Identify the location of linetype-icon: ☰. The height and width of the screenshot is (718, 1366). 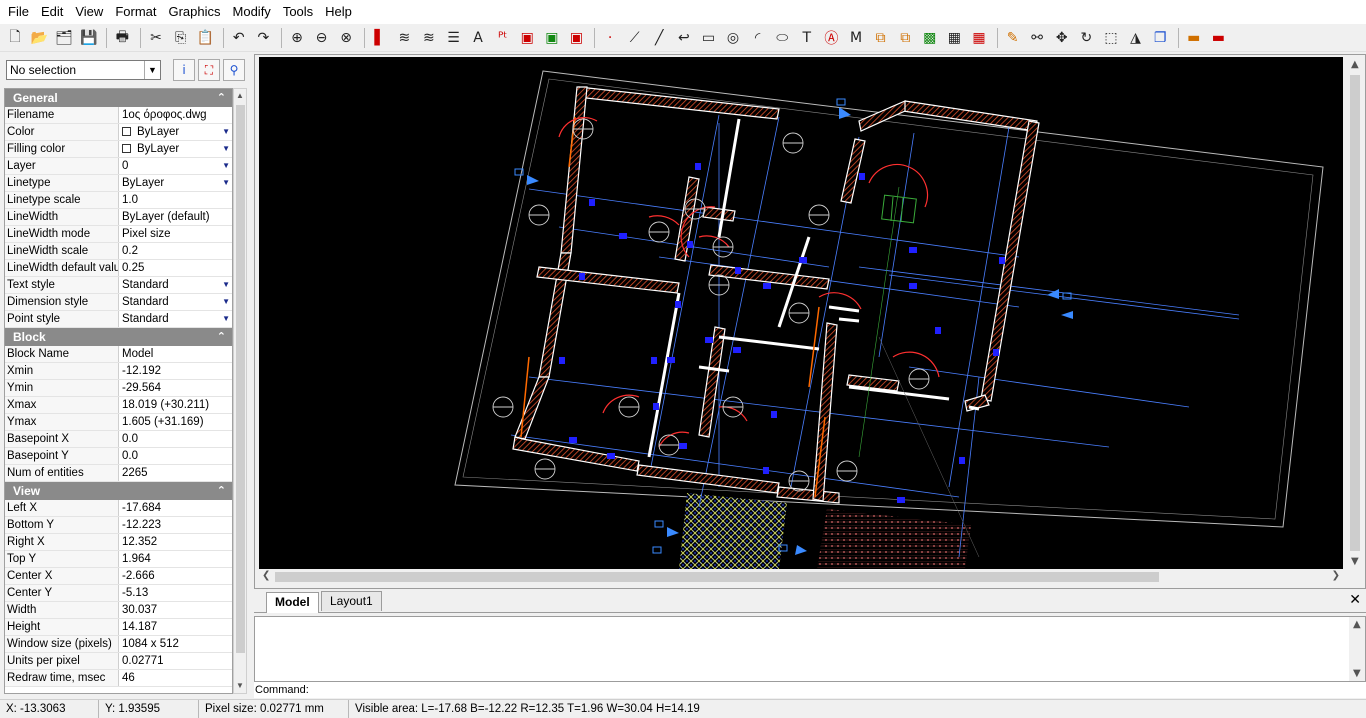
(454, 38).